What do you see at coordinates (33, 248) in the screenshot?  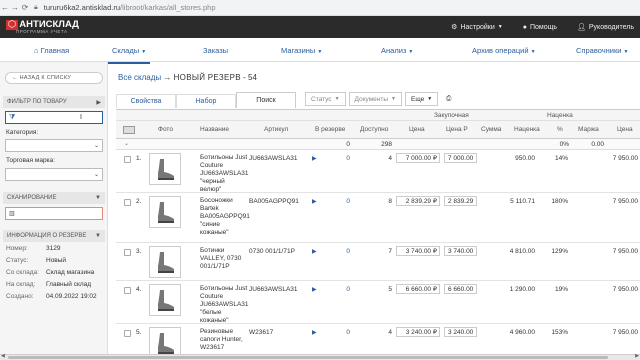 I see `info-number: Номер: 3129` at bounding box center [33, 248].